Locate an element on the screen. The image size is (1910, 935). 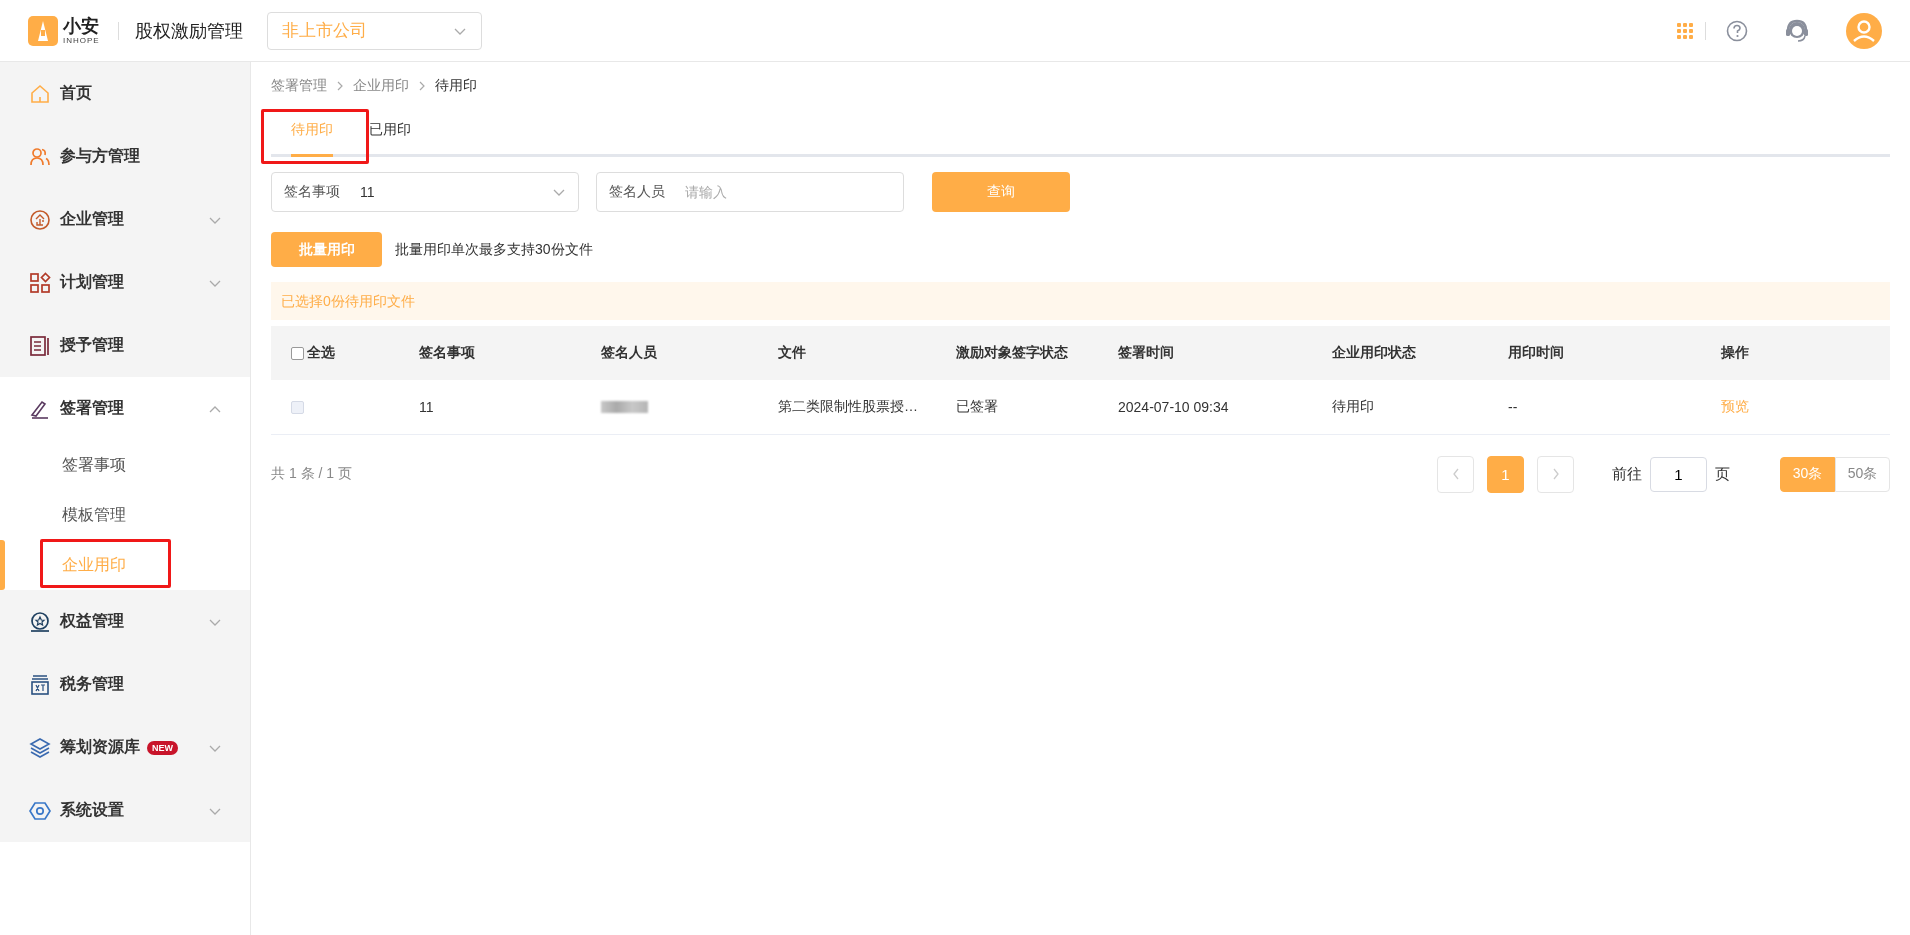
sidebar-item: 税务管理 is located at coordinates (125, 684).